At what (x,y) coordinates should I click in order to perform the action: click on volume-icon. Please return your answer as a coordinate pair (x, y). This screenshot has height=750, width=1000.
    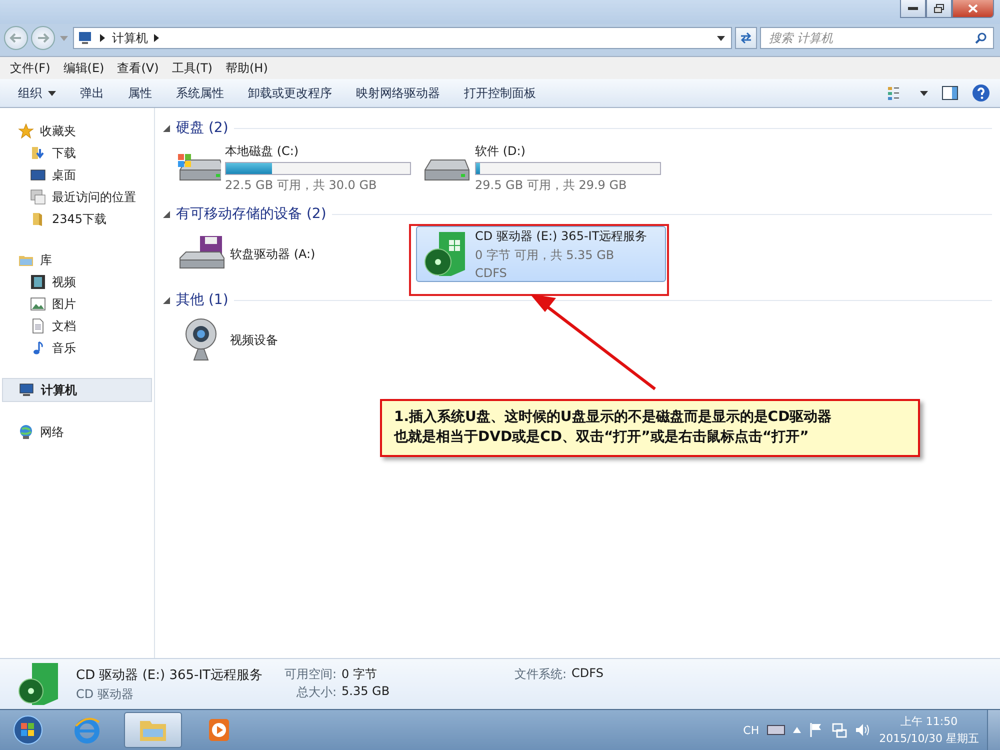
    Looking at the image, I should click on (863, 730).